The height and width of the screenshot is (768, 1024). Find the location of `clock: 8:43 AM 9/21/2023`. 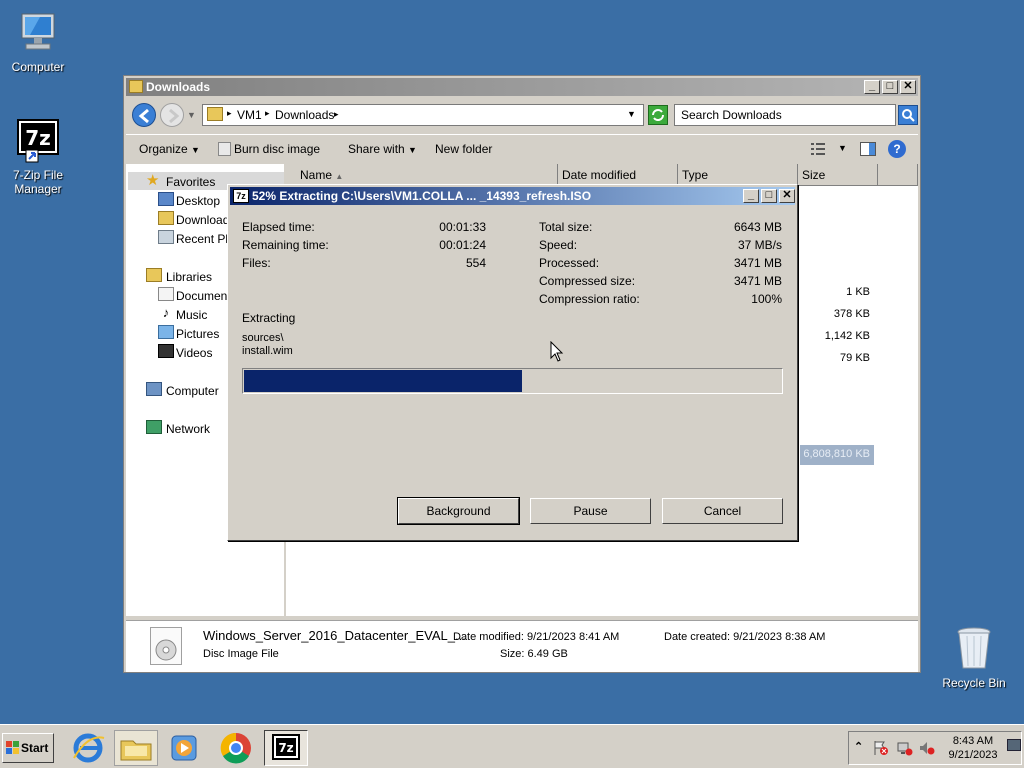

clock: 8:43 AM 9/21/2023 is located at coordinates (973, 748).